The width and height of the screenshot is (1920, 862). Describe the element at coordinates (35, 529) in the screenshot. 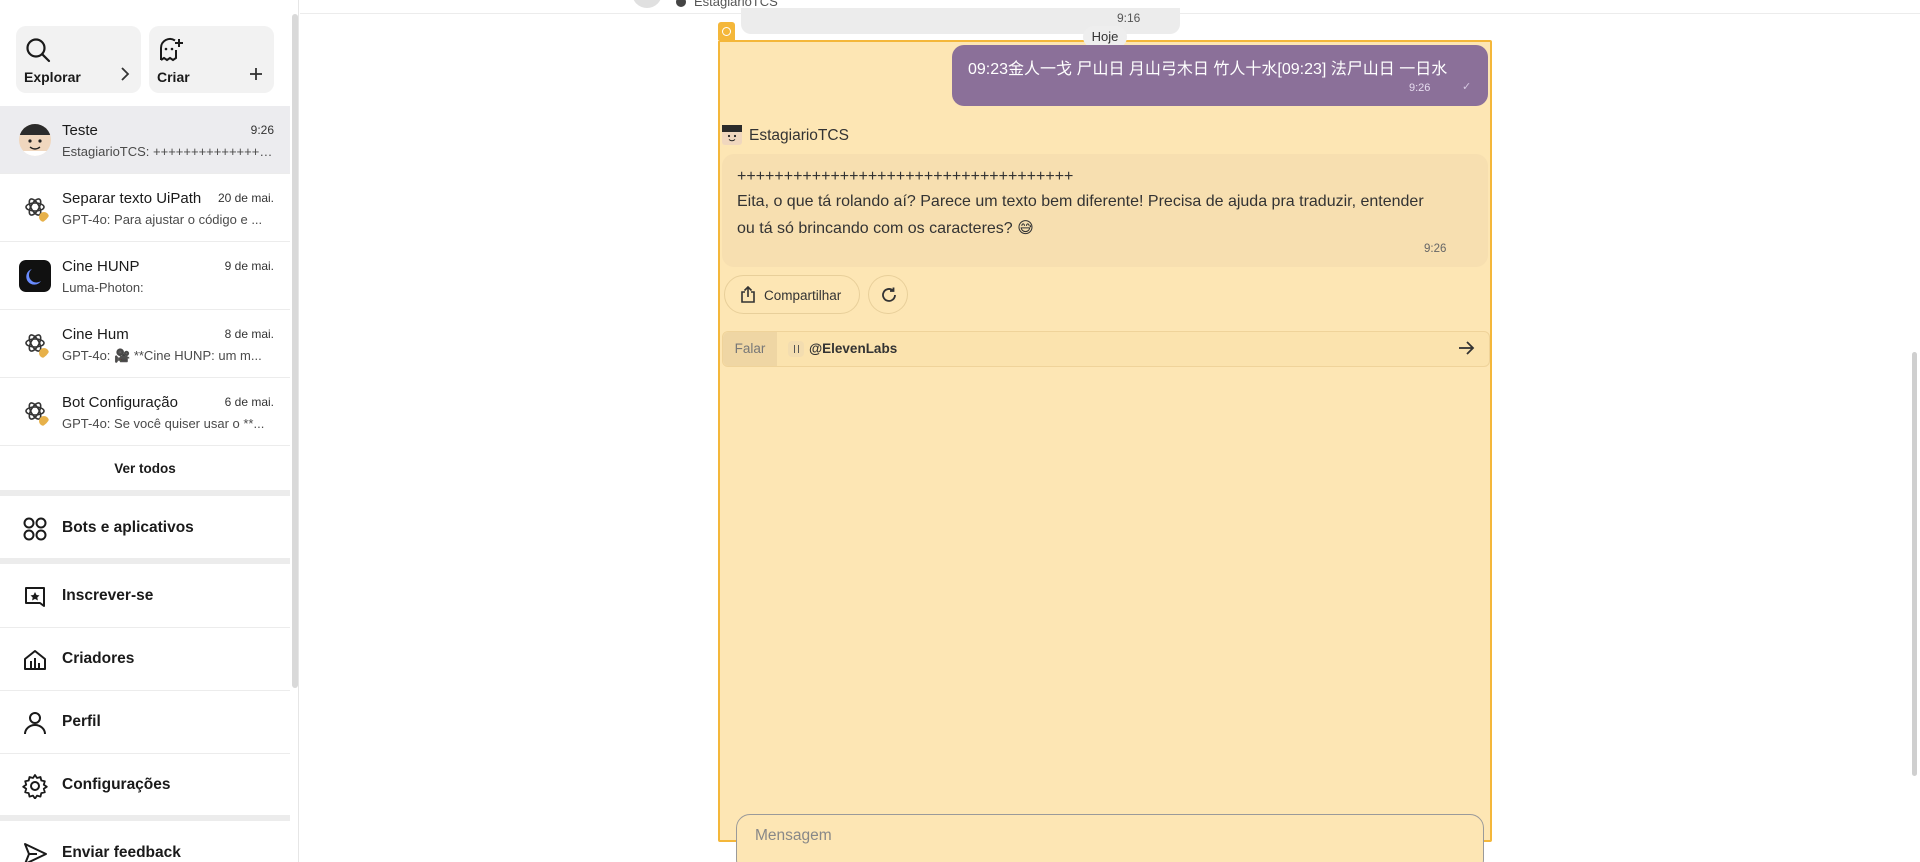

I see `apps-icon` at that location.